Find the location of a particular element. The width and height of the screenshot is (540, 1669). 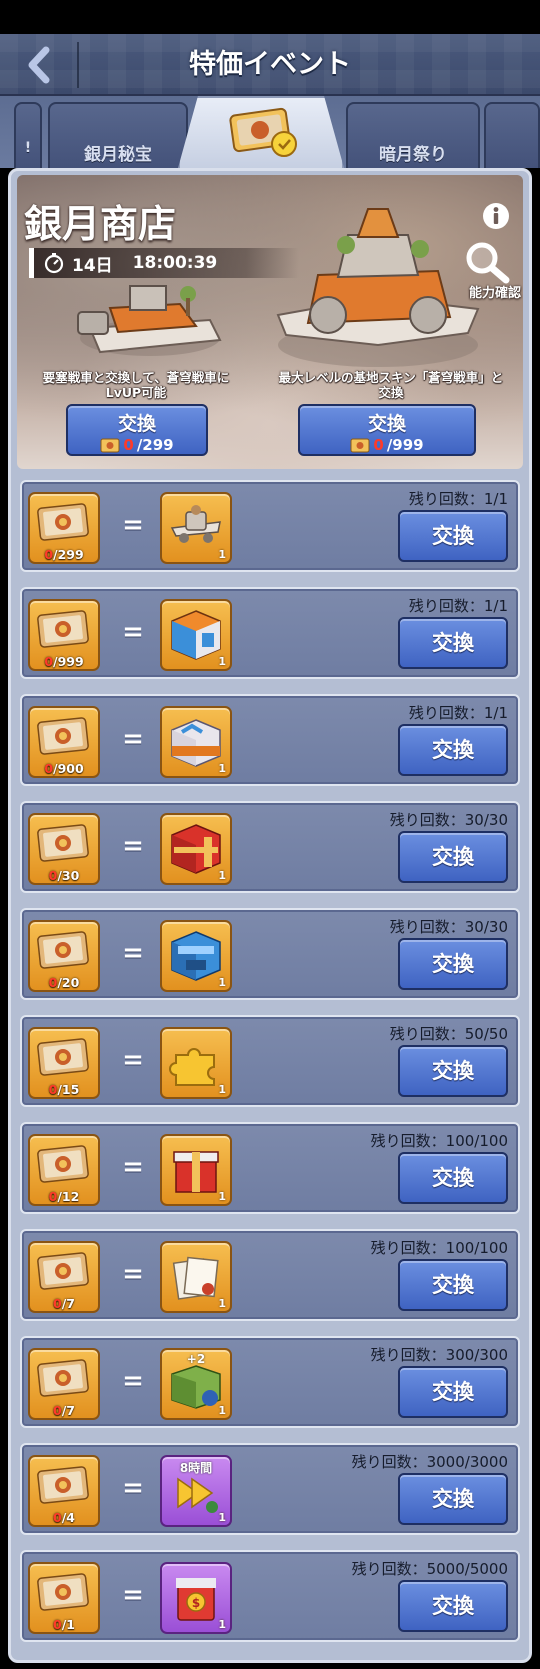

reward-label: 8時間 is located at coordinates (196, 1468).